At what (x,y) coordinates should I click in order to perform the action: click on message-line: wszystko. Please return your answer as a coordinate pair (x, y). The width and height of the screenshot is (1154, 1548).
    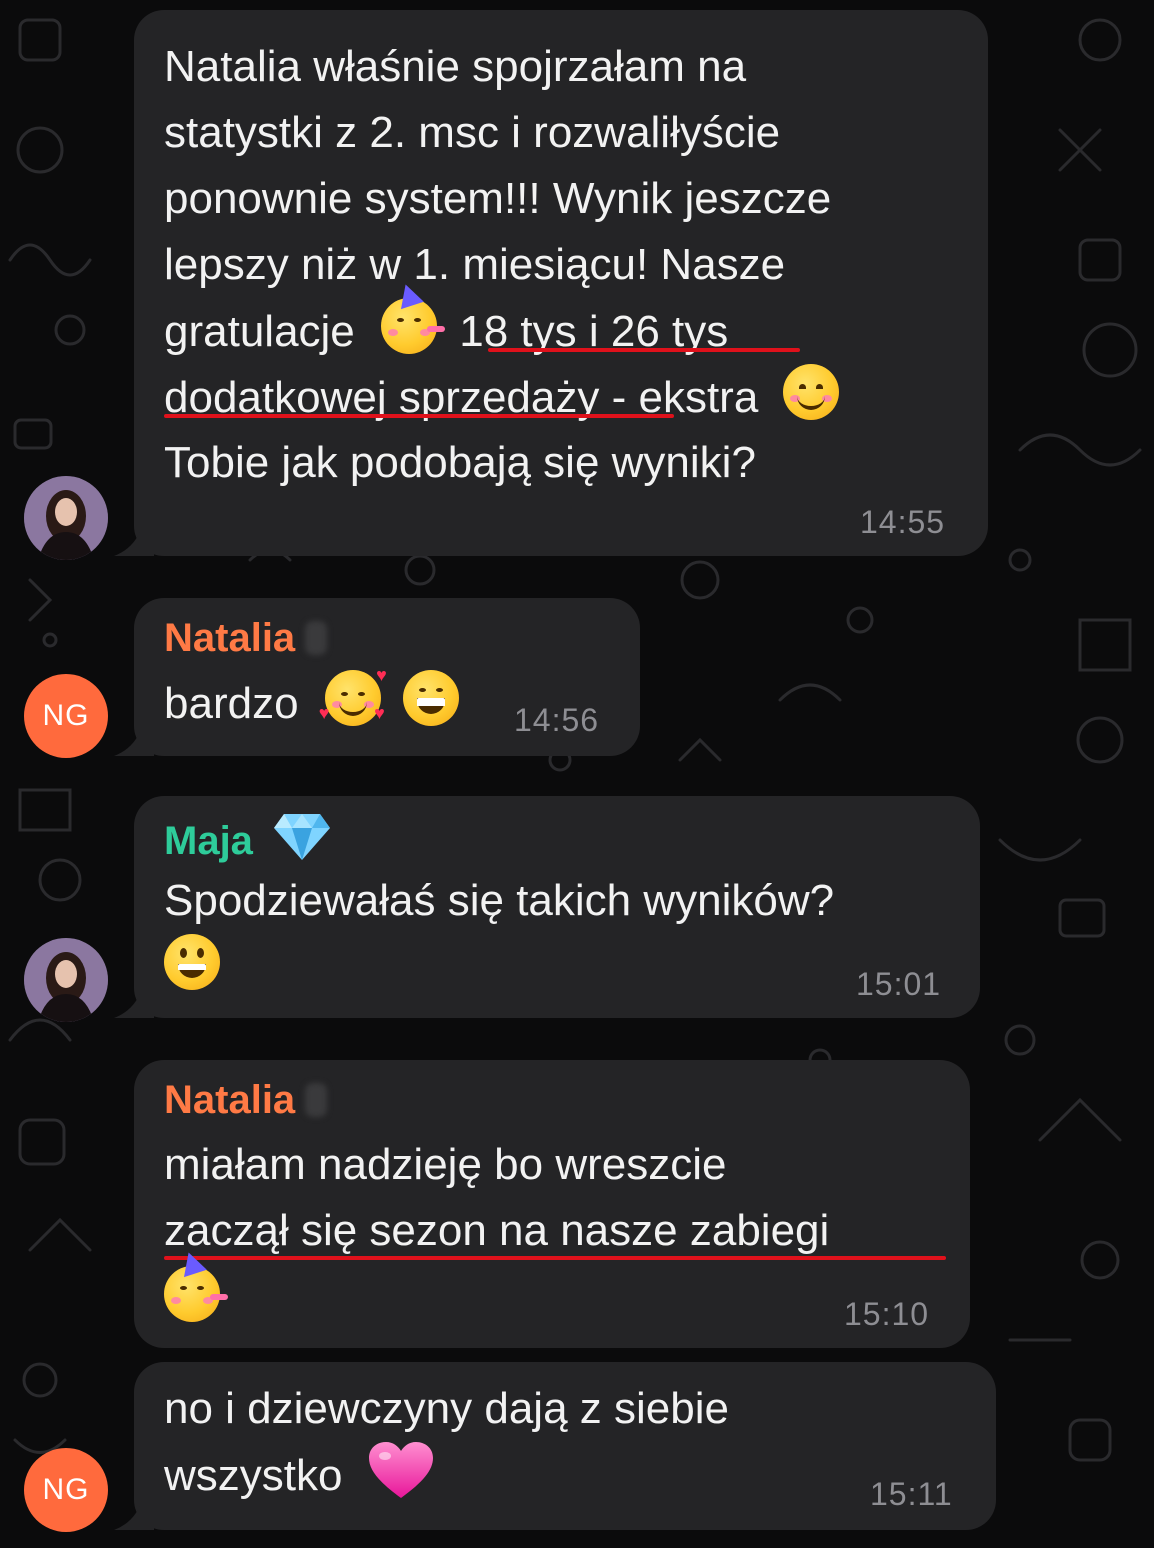
    Looking at the image, I should click on (298, 1475).